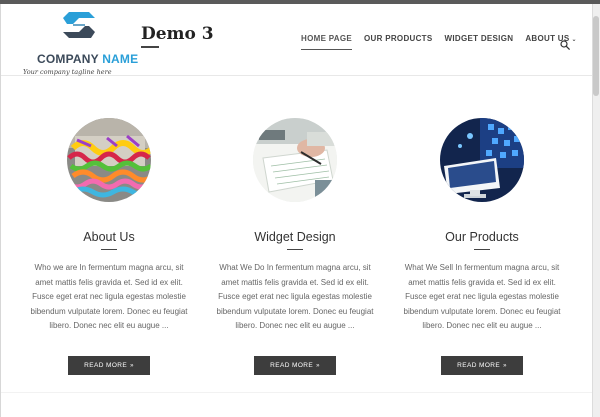 This screenshot has width=600, height=417. Describe the element at coordinates (479, 38) in the screenshot. I see `nav-item-label: WIDGET DESIGN` at that location.